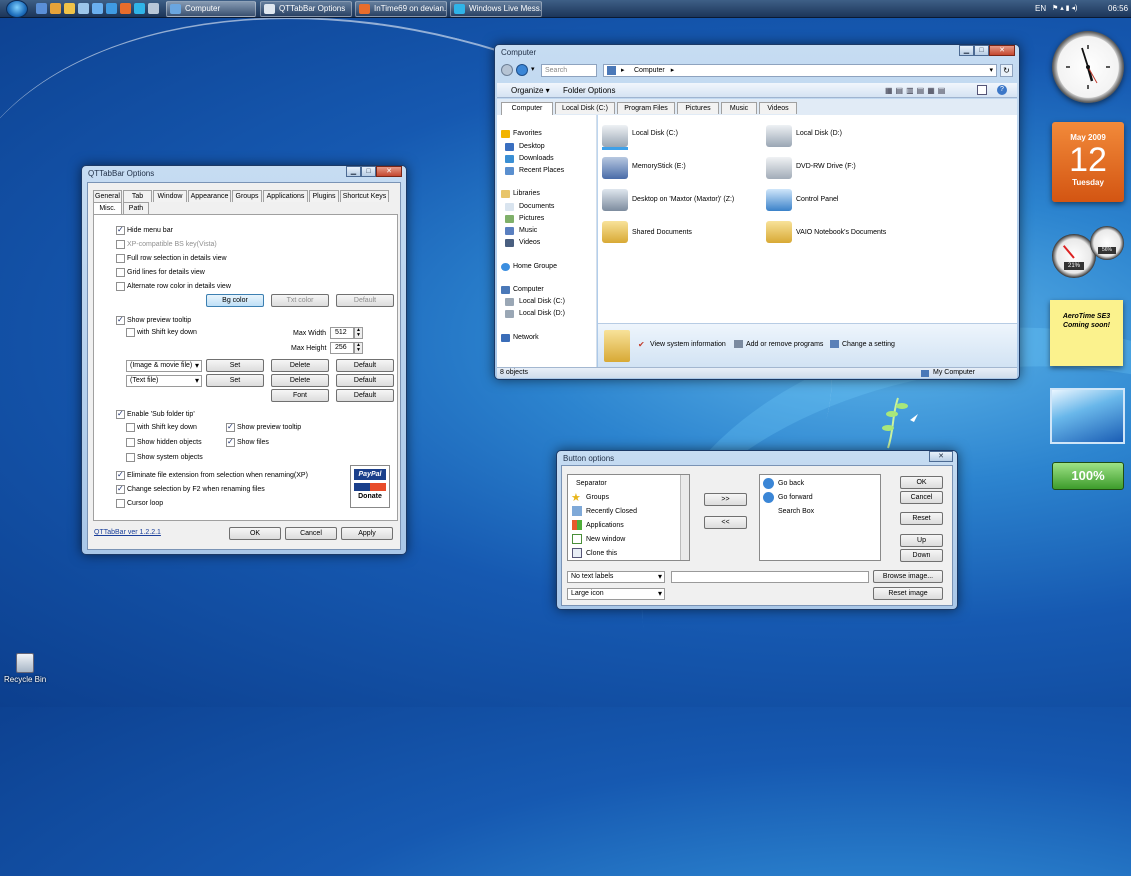 Image resolution: width=1131 pixels, height=876 pixels. Describe the element at coordinates (127, 532) in the screenshot. I see `version-link: QTTabBar ver 1.2.2.1` at that location.